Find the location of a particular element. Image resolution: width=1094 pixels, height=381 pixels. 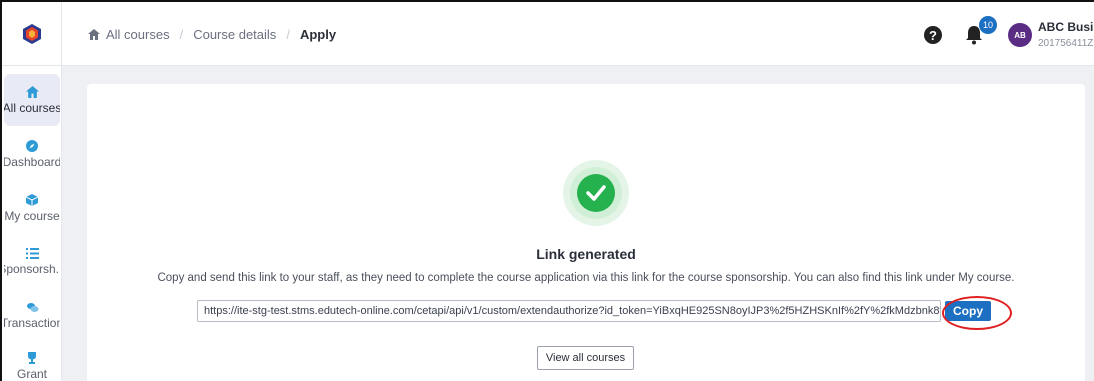

sidebar-item-label: All courses is located at coordinates (32, 107).